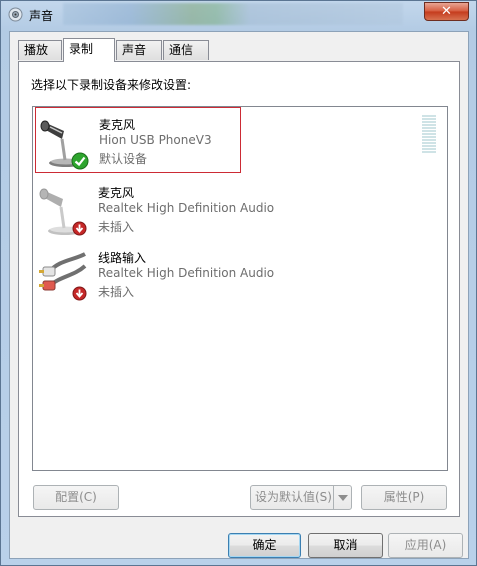 This screenshot has height=566, width=477. Describe the element at coordinates (15, 14) in the screenshot. I see `speaker-app-icon` at that location.